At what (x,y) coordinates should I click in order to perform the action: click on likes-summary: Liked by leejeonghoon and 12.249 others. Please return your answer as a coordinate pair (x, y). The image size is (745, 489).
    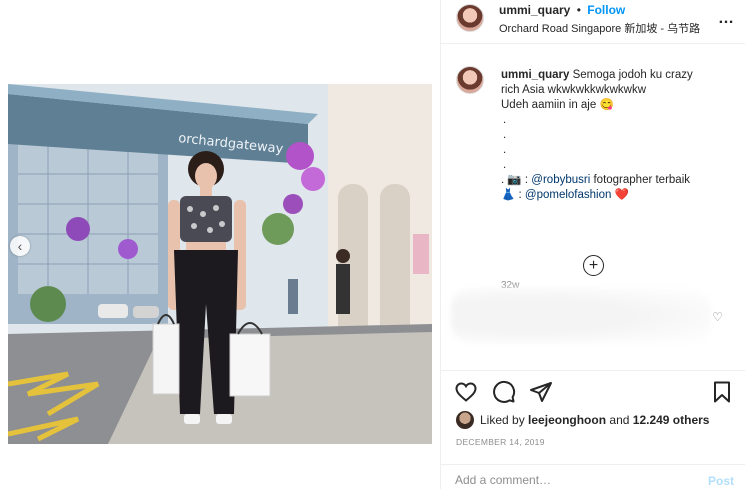
    Looking at the image, I should click on (582, 420).